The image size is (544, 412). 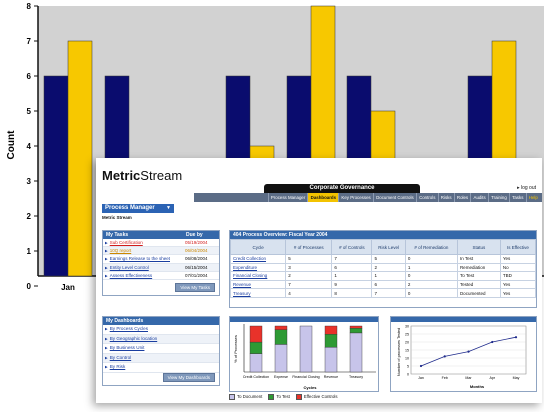 I want to click on table-cell: 3, so click(x=309, y=267).